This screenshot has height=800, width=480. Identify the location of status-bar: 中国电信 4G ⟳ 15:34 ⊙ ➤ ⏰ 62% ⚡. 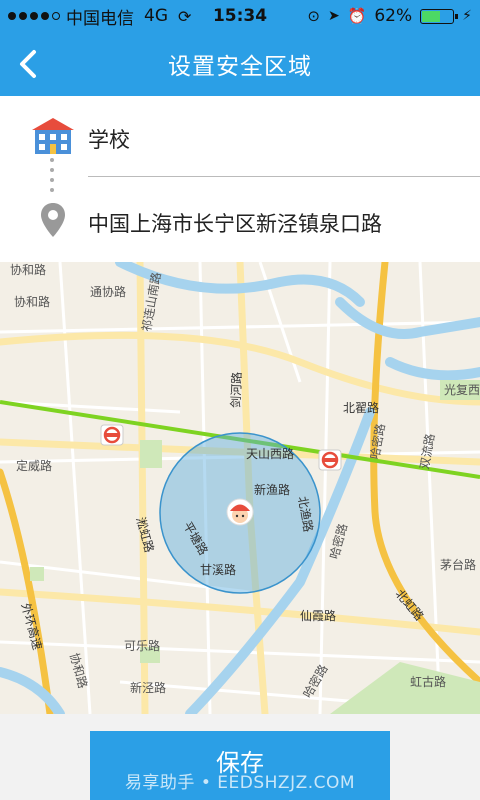
(240, 16).